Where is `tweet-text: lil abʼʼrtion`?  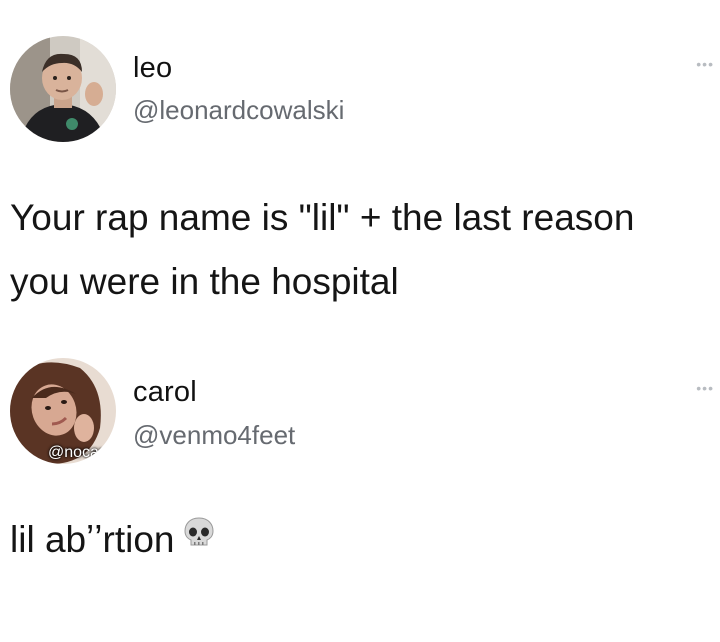
tweet-text: lil abʼʼrtion is located at coordinates (362, 540).